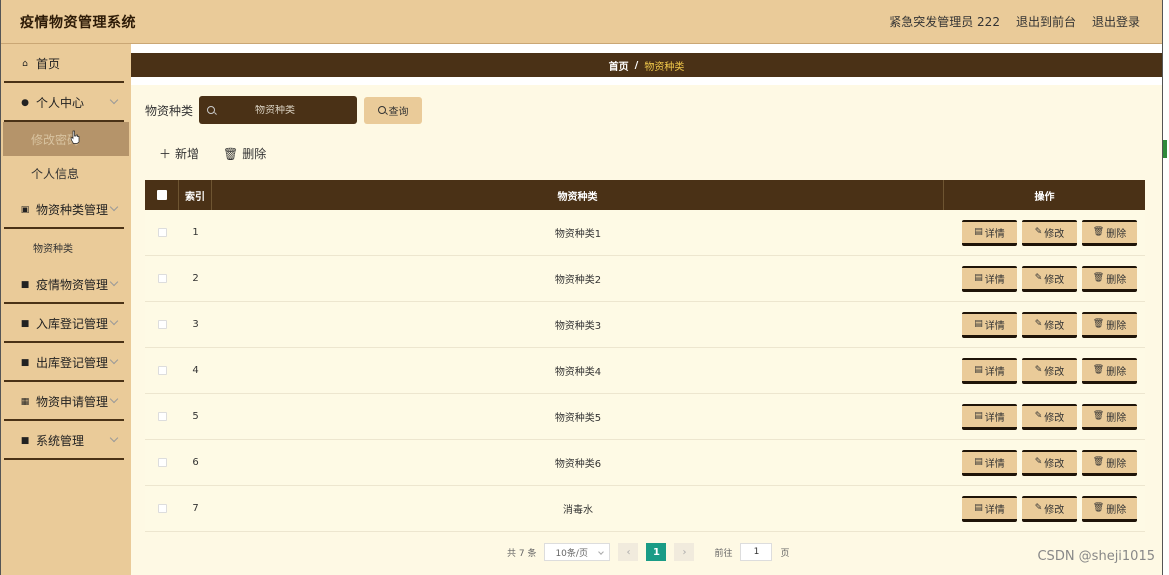 The height and width of the screenshot is (575, 1169). I want to click on row-name: 物资种类2, so click(578, 280).